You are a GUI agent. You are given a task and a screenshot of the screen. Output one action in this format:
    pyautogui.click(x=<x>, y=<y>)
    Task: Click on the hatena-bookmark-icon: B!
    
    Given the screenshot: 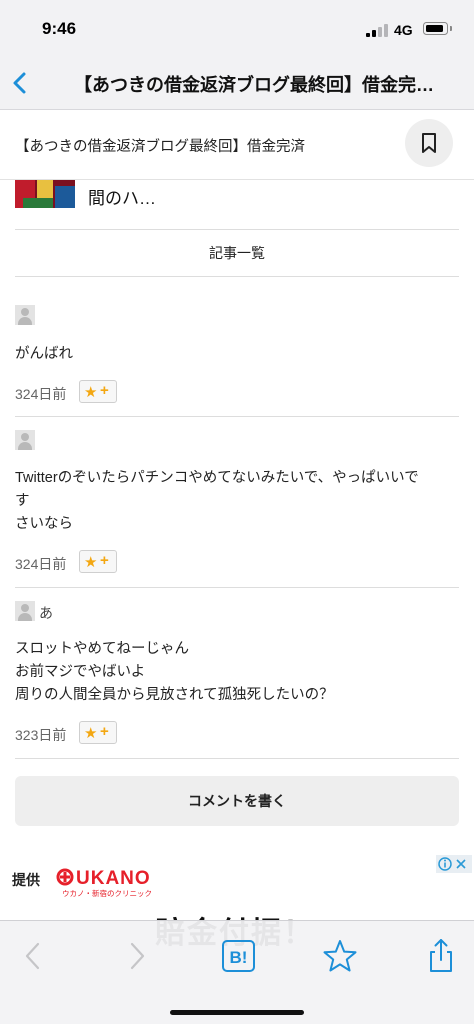 What is the action you would take?
    pyautogui.click(x=238, y=956)
    